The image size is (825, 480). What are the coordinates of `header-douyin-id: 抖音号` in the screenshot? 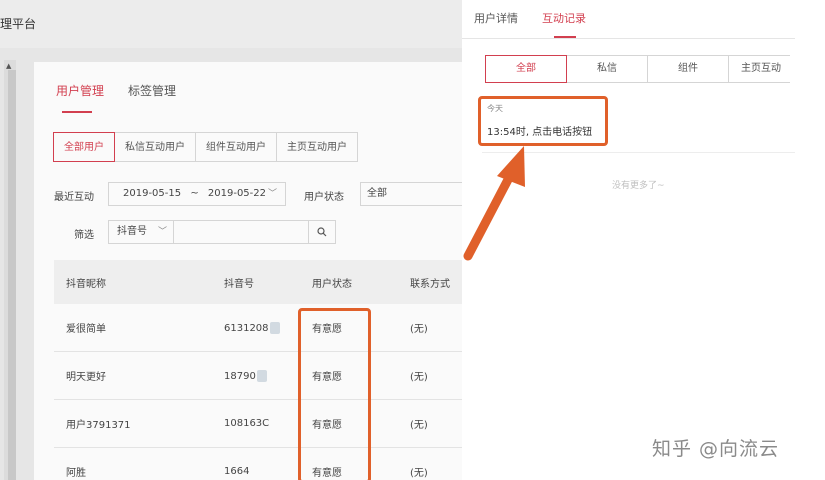 It's located at (239, 284).